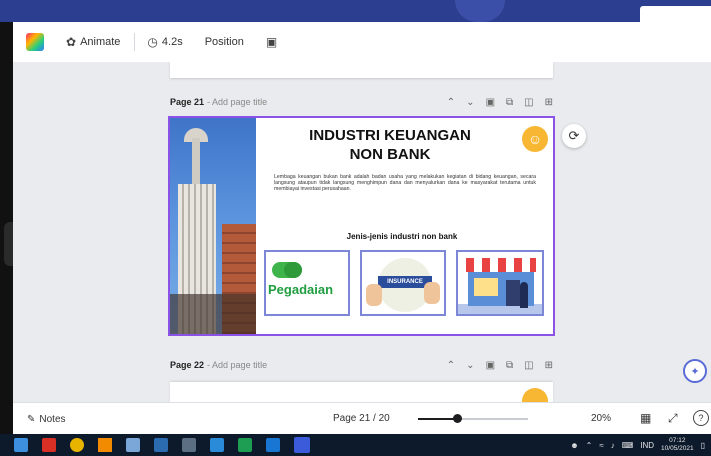 This screenshot has width=711, height=456. What do you see at coordinates (500, 365) in the screenshot?
I see `next-page-tools: ⌃ ⌄ ▣ ⧉ ◫ ⊞` at bounding box center [500, 365].